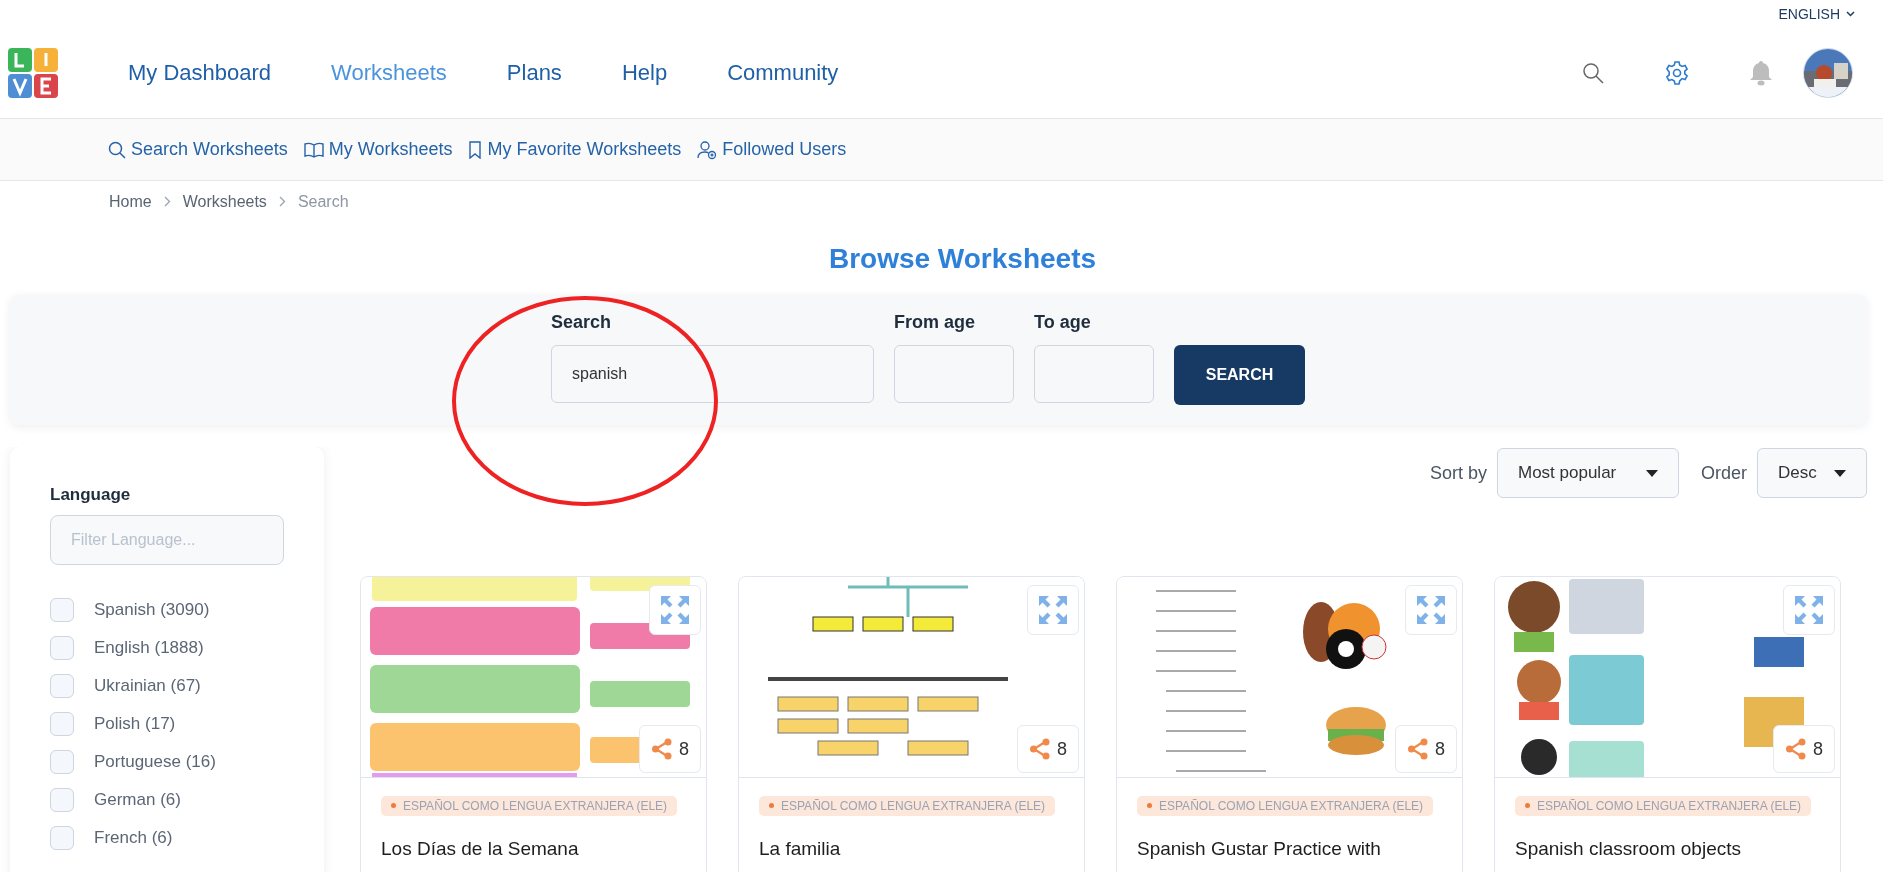 The image size is (1883, 872). What do you see at coordinates (962, 259) in the screenshot?
I see `page-title: Browse Worksheets` at bounding box center [962, 259].